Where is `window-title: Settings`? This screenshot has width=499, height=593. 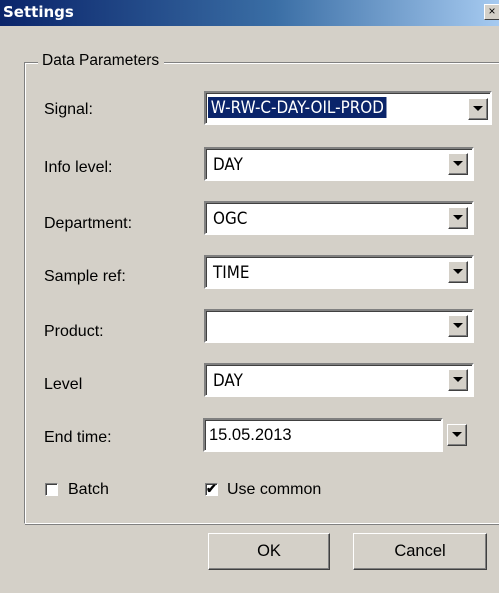 window-title: Settings is located at coordinates (38, 12).